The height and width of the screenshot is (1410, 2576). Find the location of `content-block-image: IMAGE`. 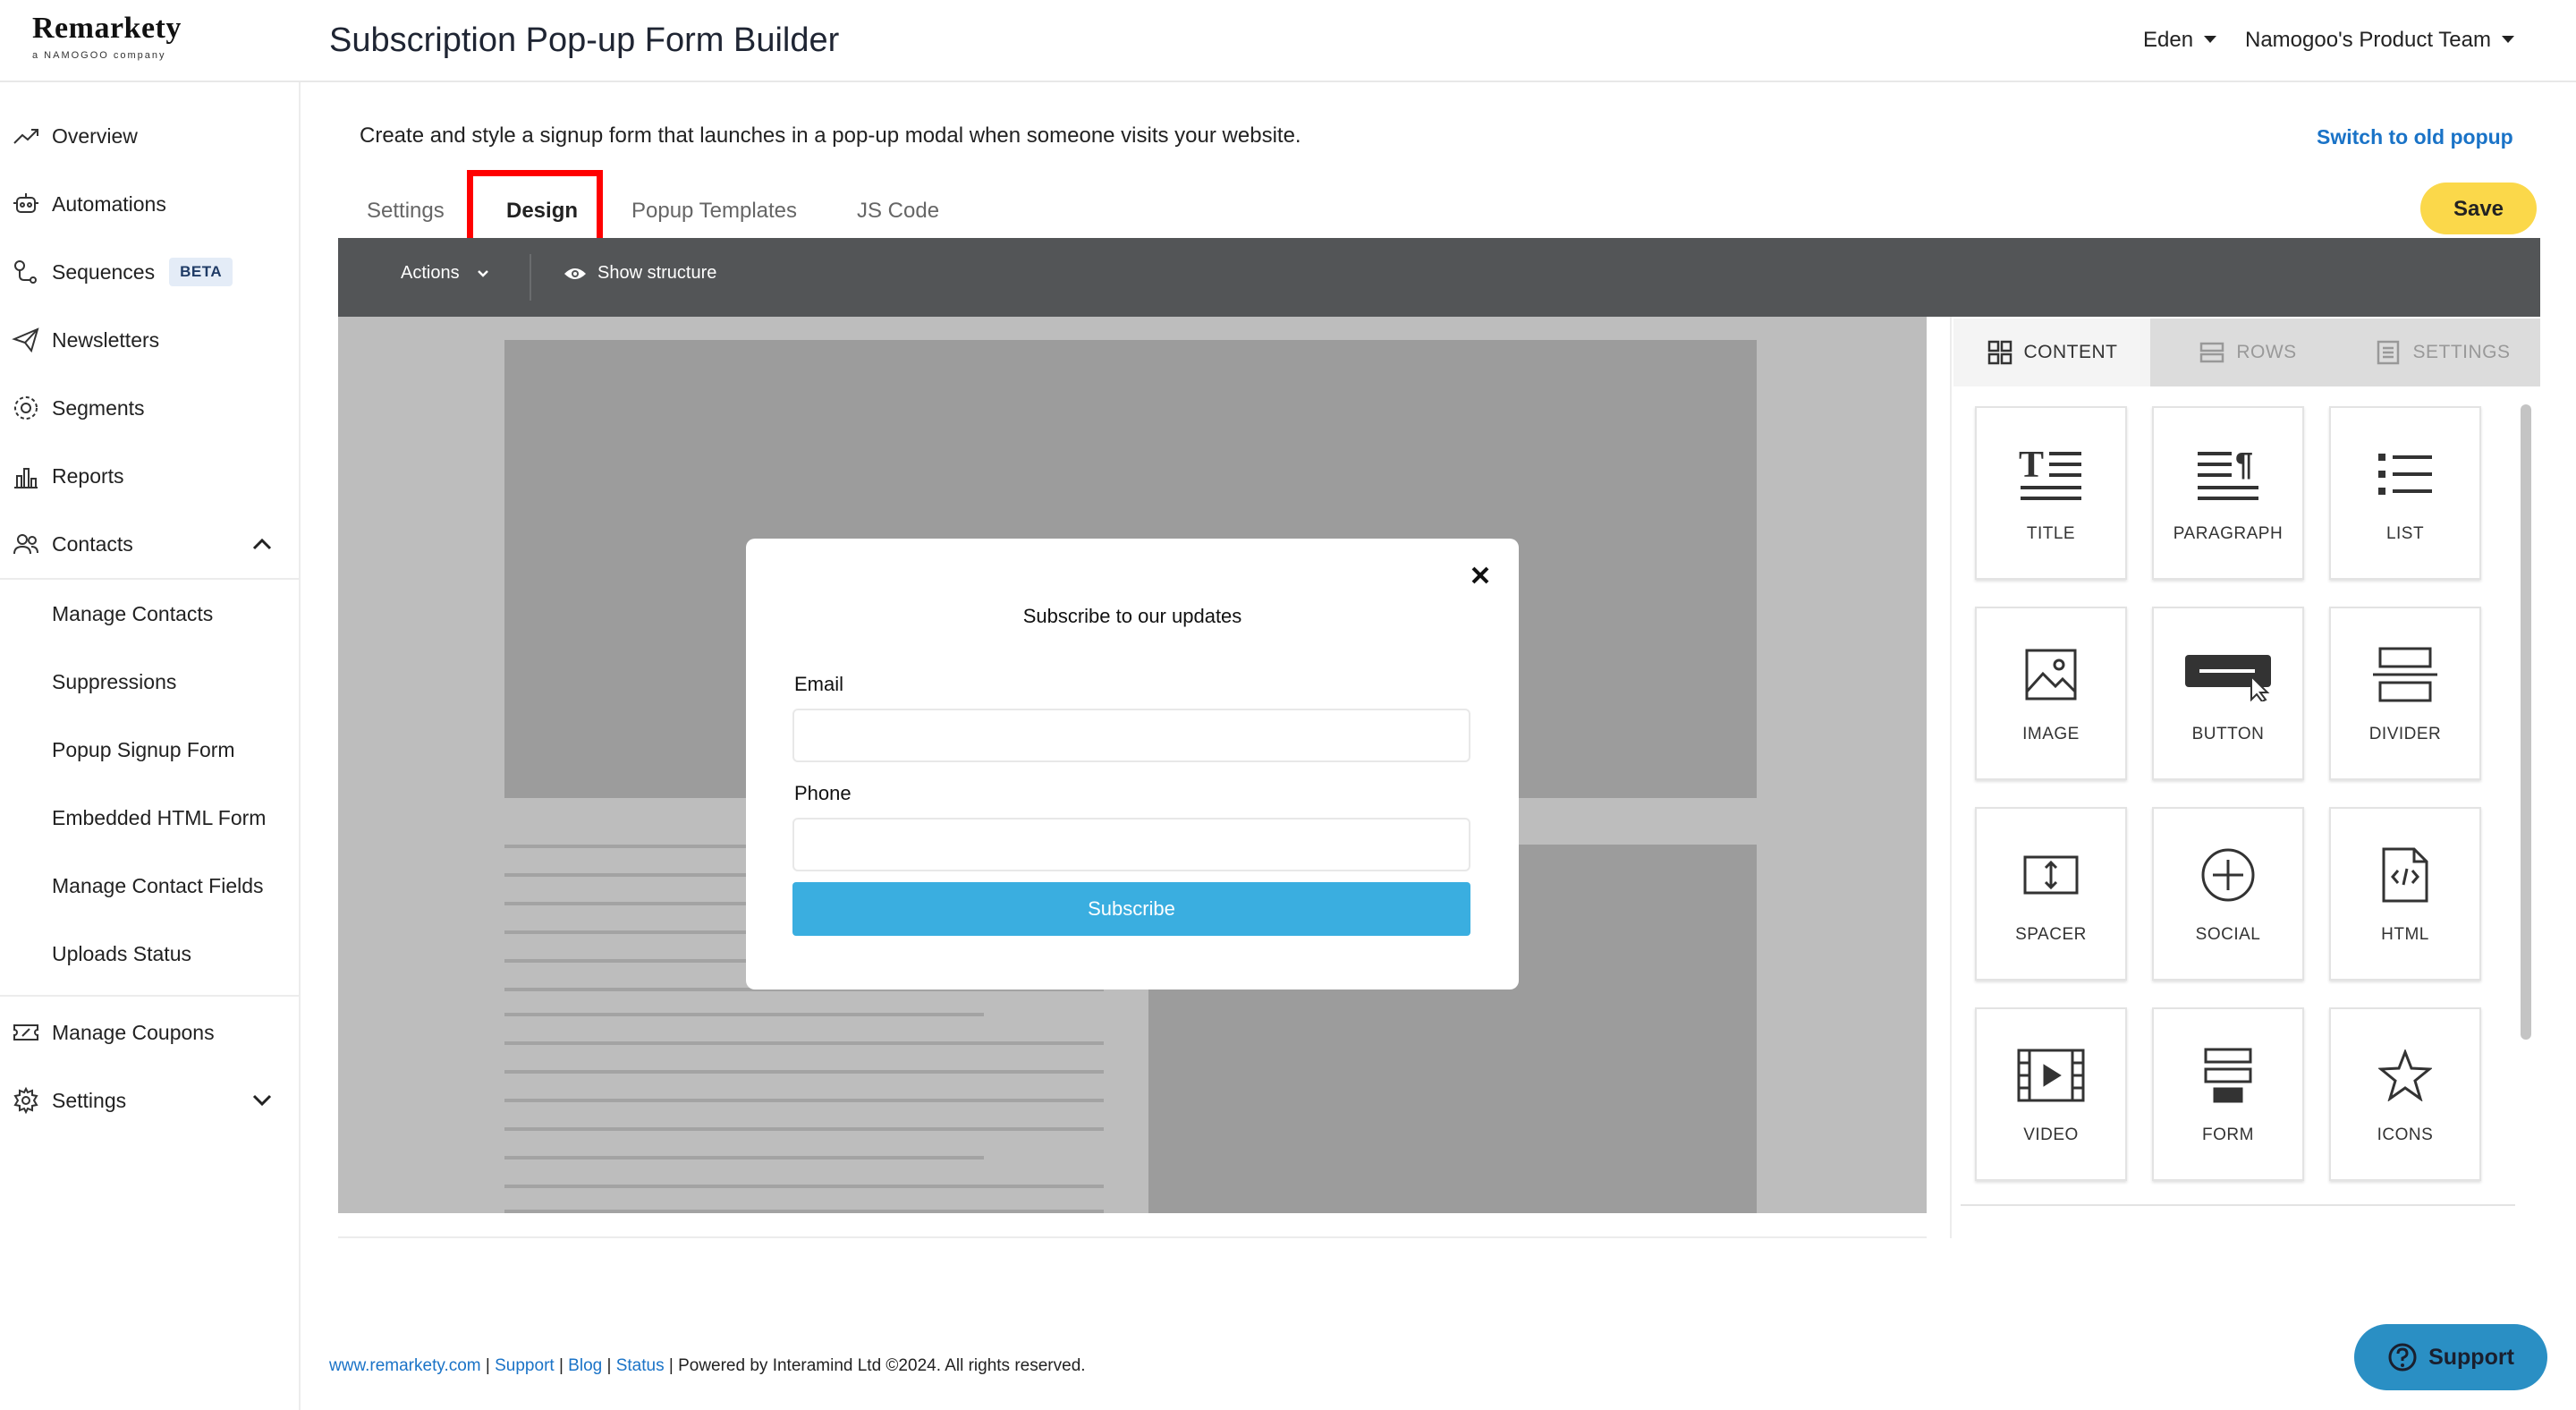

content-block-image: IMAGE is located at coordinates (2051, 694).